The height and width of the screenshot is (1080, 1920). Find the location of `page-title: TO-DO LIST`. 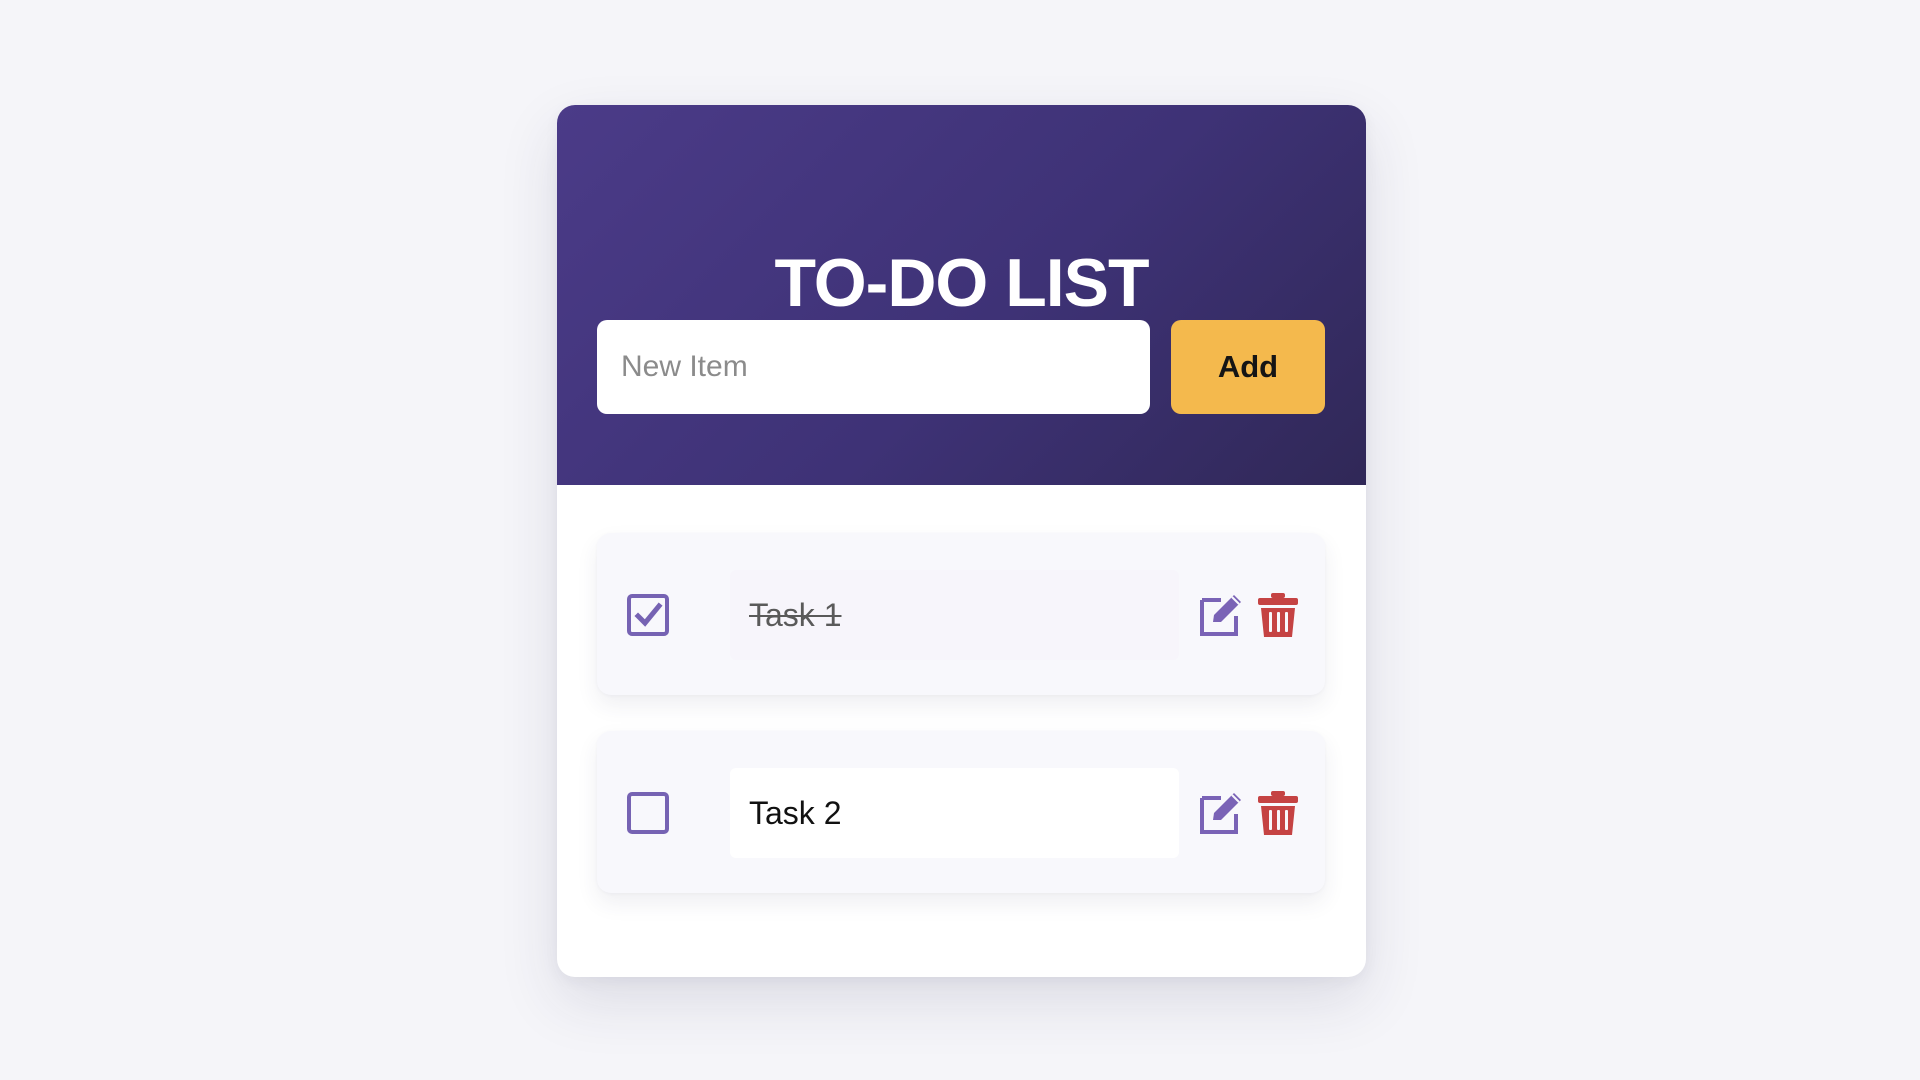

page-title: TO-DO LIST is located at coordinates (961, 283).